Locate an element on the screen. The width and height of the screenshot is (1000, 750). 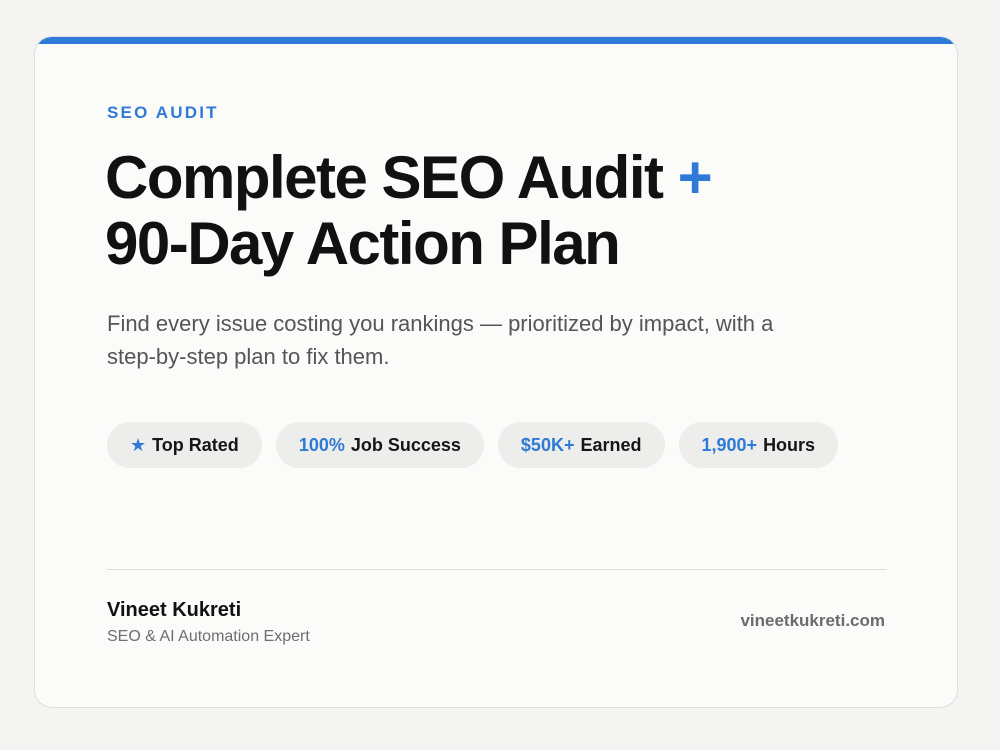
author-name: Vineet Kukreti is located at coordinates (174, 610).